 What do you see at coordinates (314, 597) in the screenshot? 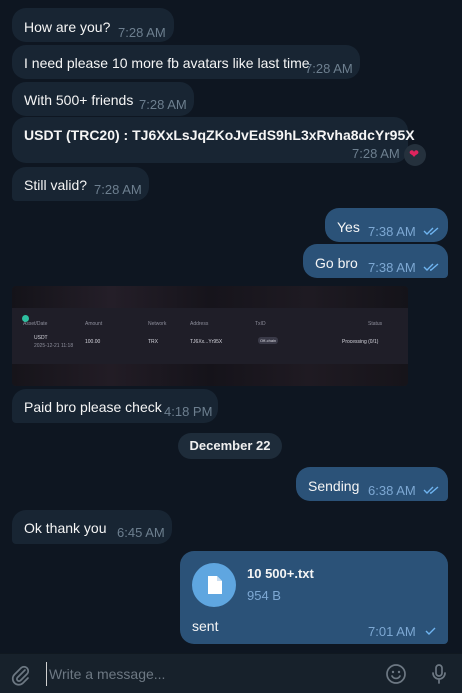
I see `file-message: 10 500+.txt 954 B sent 7:01 AM` at bounding box center [314, 597].